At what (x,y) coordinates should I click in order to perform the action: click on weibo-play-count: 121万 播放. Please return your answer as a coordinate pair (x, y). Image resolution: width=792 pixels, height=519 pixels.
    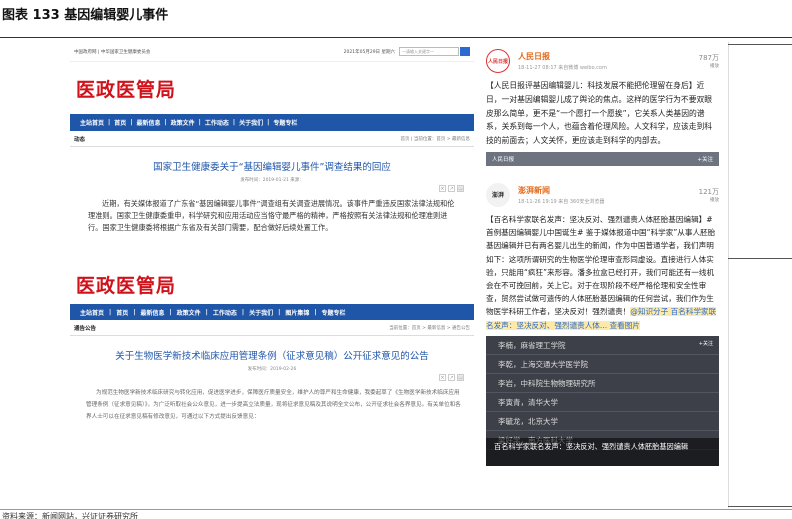
    Looking at the image, I should click on (709, 195).